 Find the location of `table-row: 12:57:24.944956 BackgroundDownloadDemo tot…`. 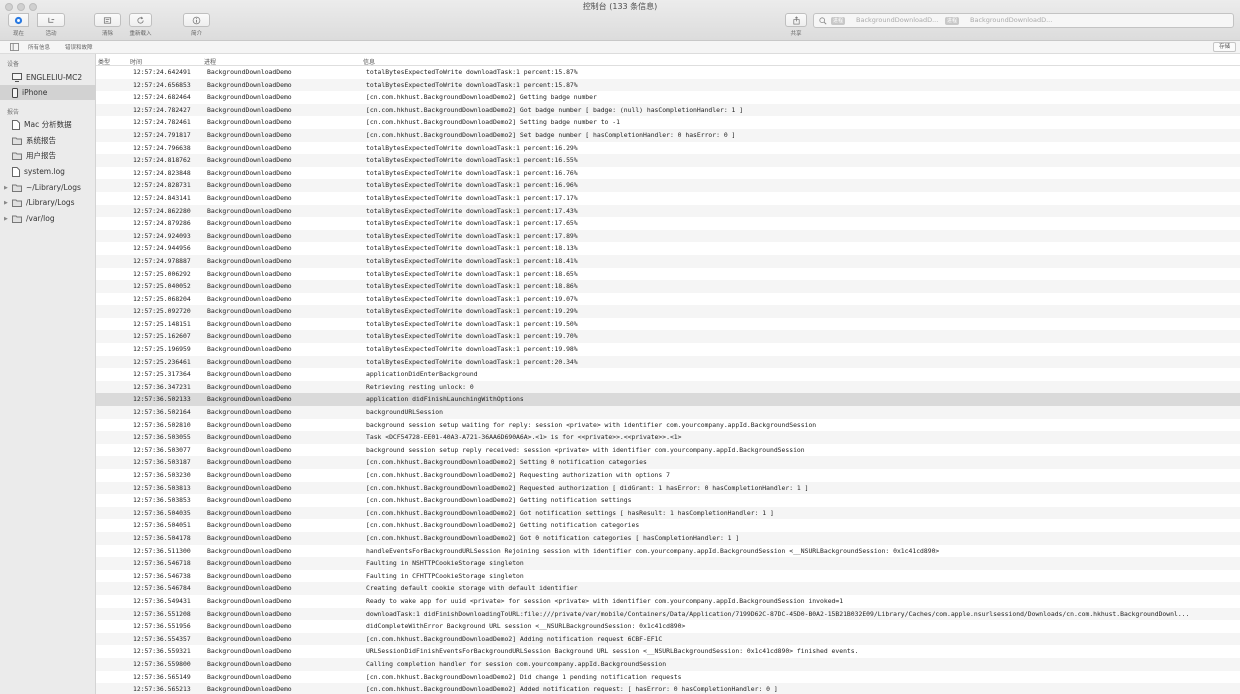

table-row: 12:57:24.944956 BackgroundDownloadDemo tot… is located at coordinates (668, 248).